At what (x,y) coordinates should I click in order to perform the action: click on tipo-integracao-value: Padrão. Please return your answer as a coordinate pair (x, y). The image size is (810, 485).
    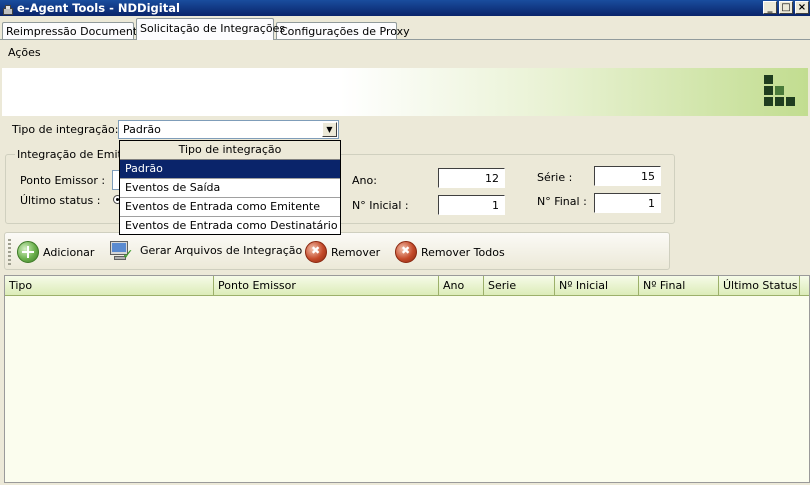
    Looking at the image, I should click on (142, 129).